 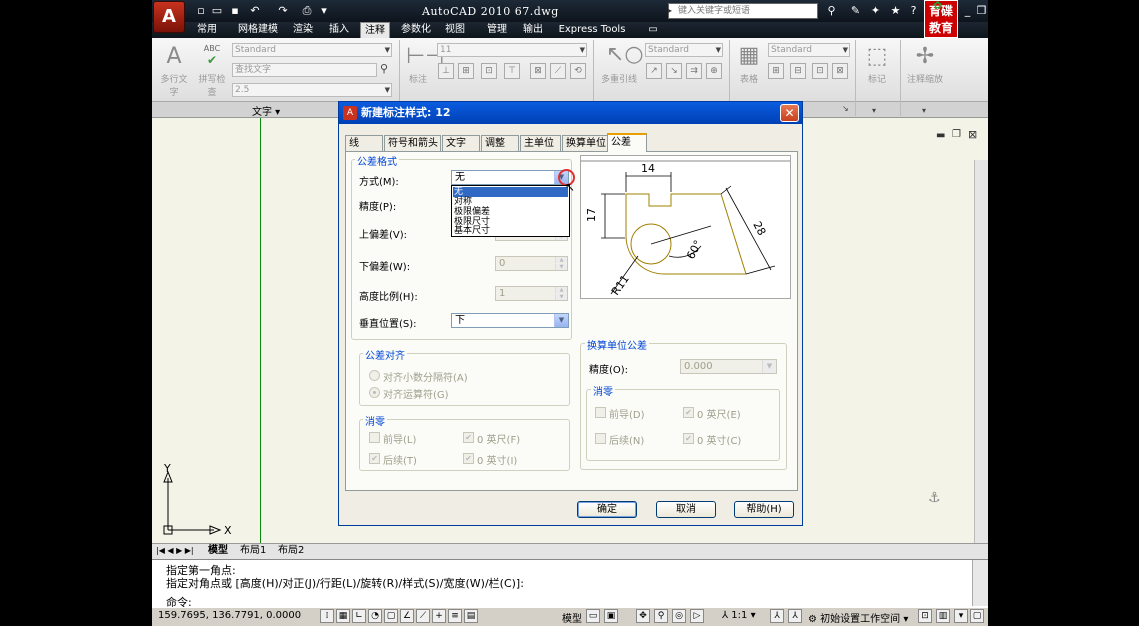 I want to click on table-upload-icon: ⊠, so click(x=840, y=71).